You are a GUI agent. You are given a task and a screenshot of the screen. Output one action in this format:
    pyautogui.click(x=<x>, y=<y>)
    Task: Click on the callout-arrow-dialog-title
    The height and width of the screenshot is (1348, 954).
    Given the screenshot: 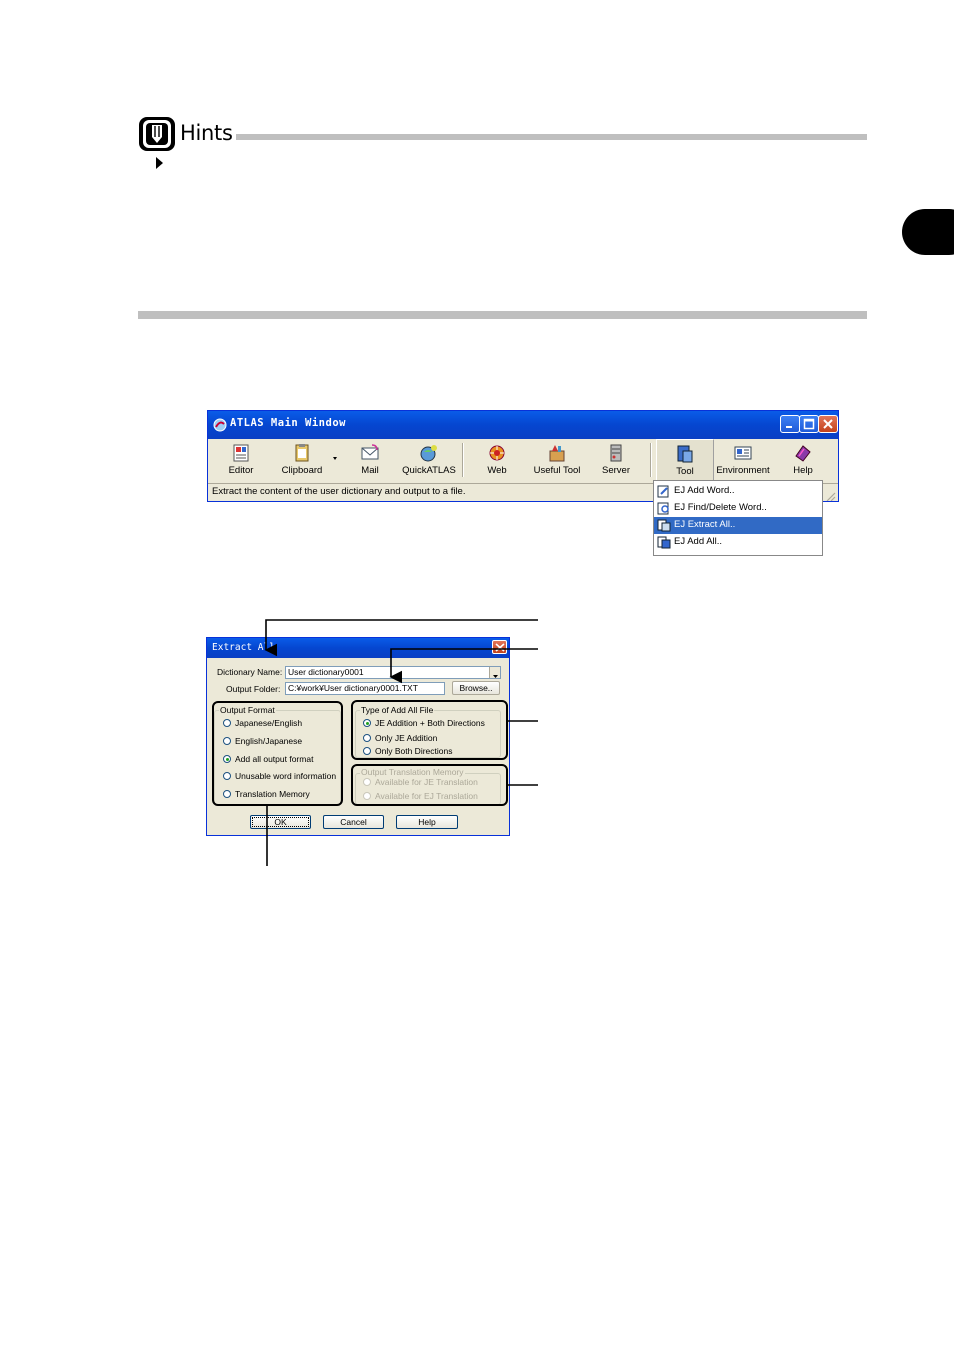 What is the action you would take?
    pyautogui.click(x=401, y=638)
    